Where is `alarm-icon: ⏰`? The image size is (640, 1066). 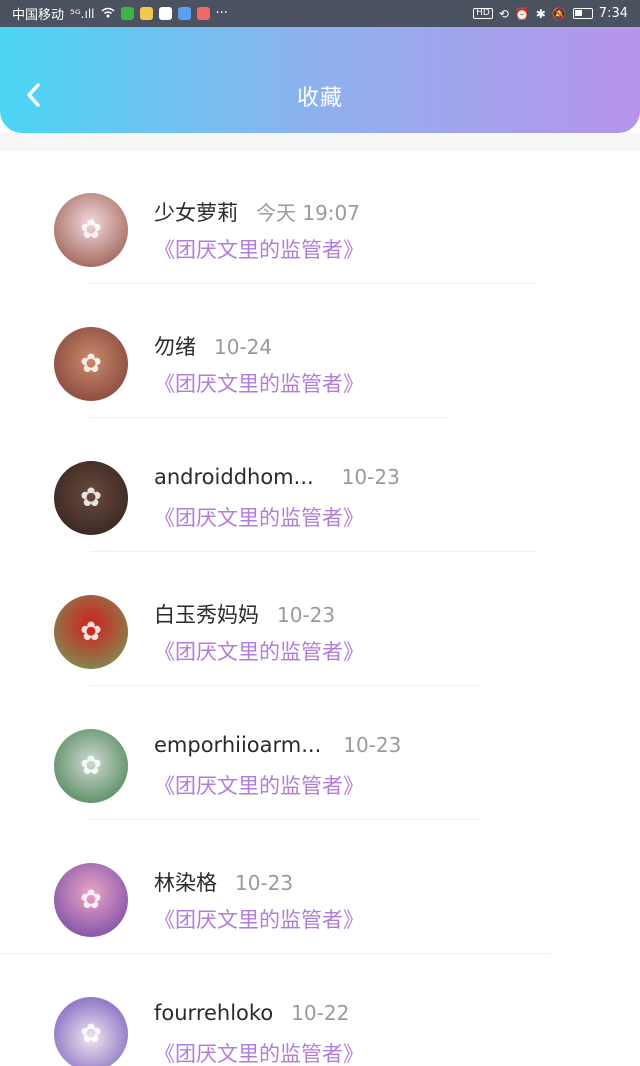 alarm-icon: ⏰ is located at coordinates (522, 13).